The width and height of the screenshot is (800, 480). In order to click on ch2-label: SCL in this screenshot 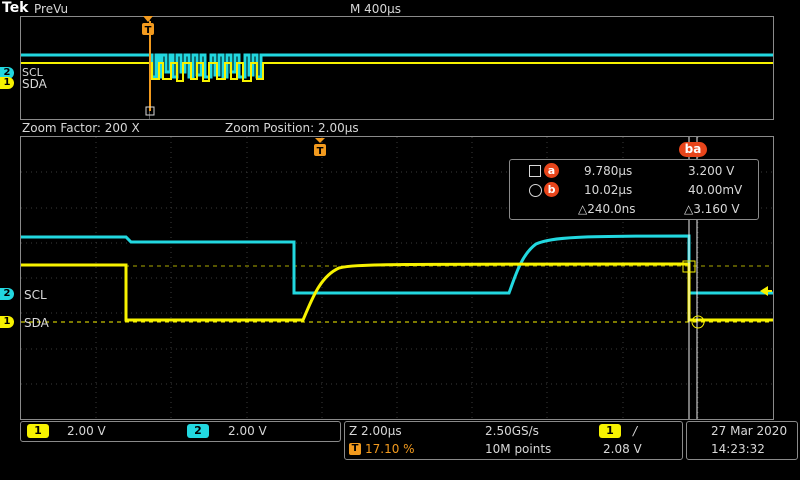, I will do `click(35, 295)`.